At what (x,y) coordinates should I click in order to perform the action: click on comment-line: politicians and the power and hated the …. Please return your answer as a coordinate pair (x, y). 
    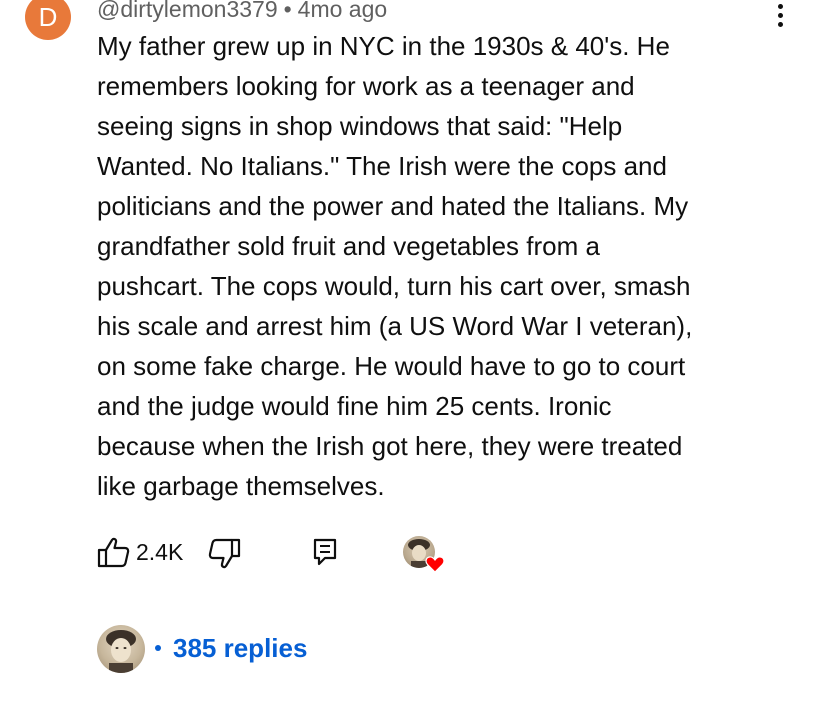
    Looking at the image, I should click on (393, 206).